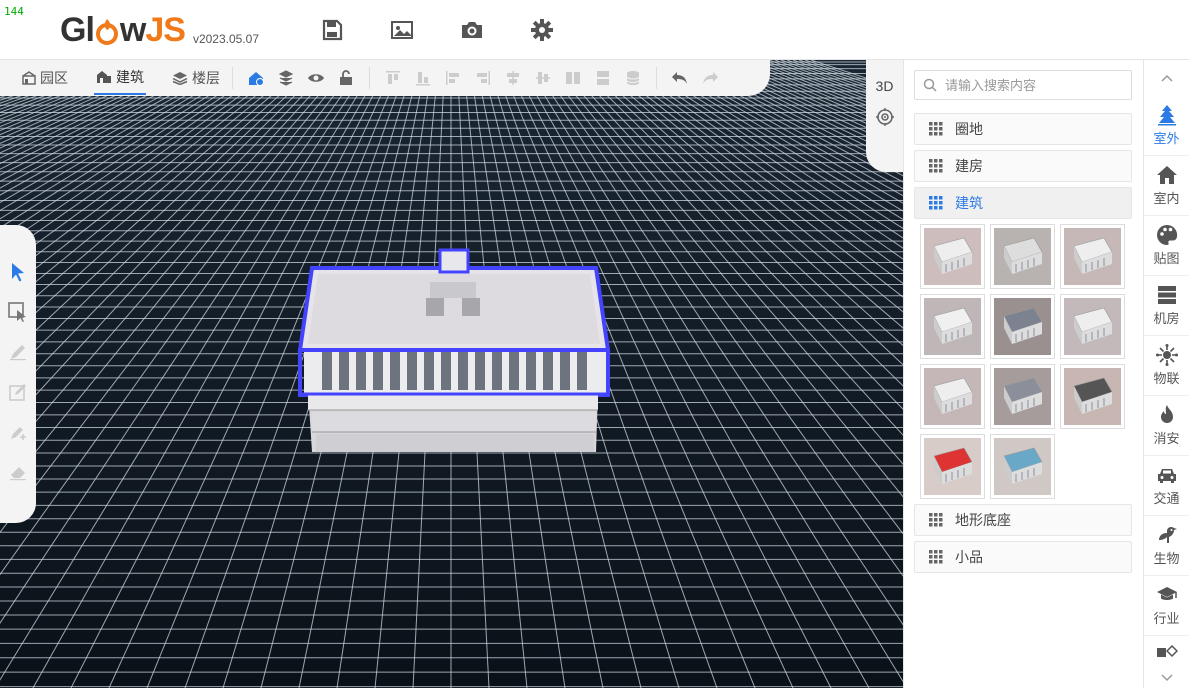 This screenshot has width=1189, height=688. I want to click on draw-area-tool, so click(18, 392).